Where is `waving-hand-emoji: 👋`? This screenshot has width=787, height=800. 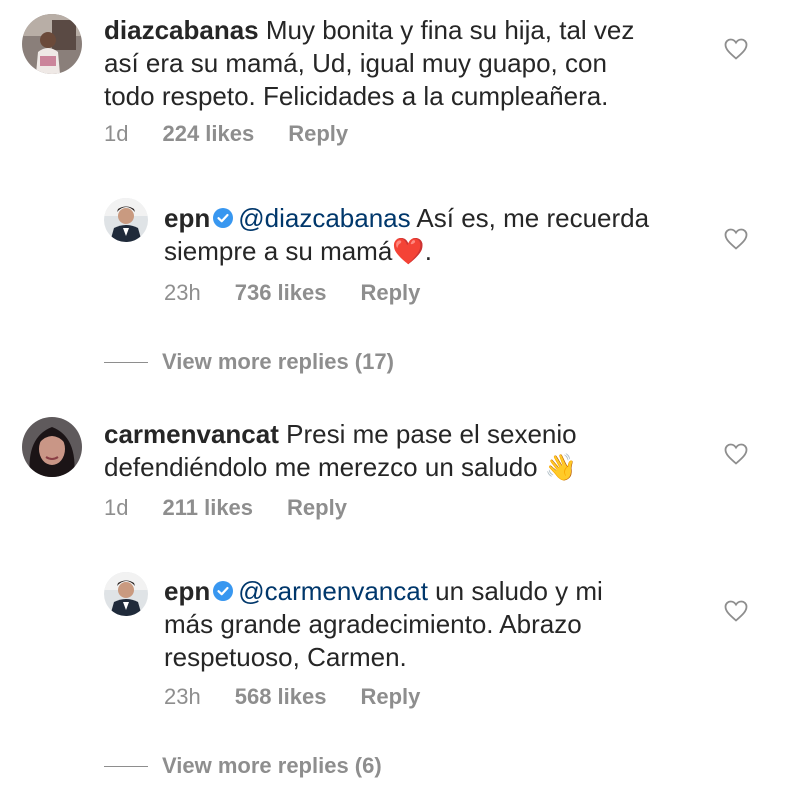
waving-hand-emoji: 👋 is located at coordinates (561, 467).